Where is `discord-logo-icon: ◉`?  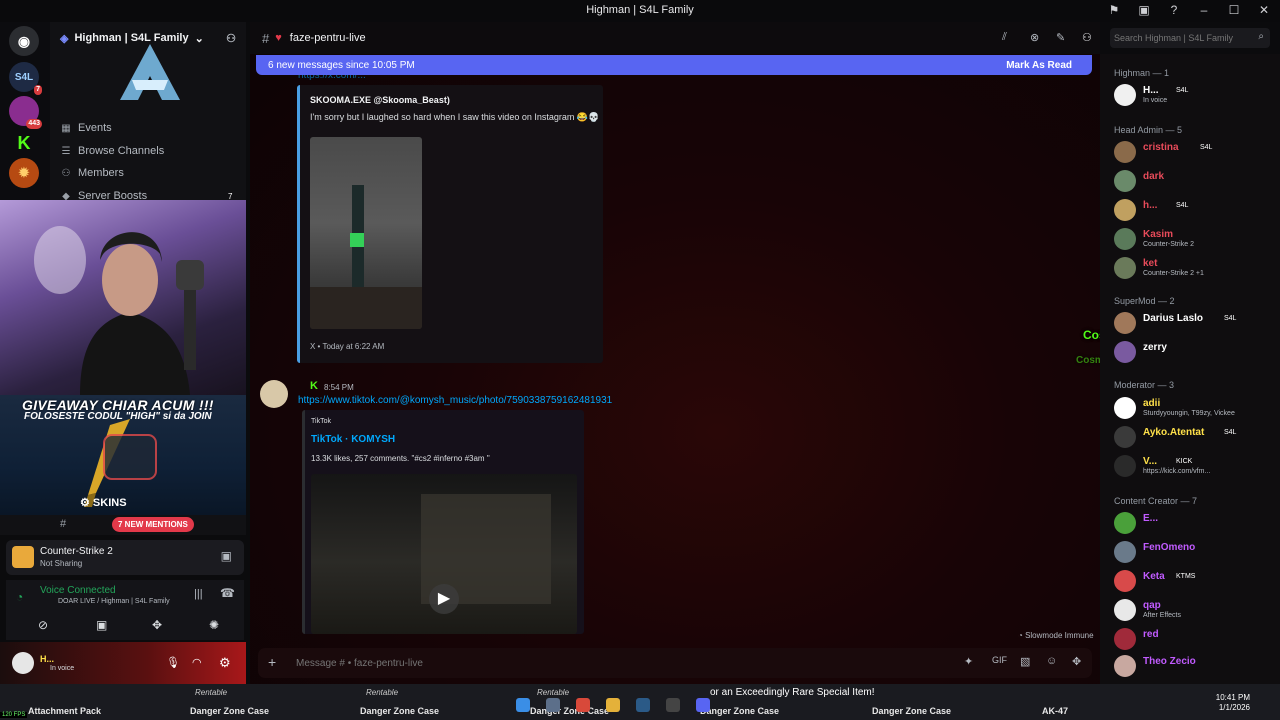 discord-logo-icon: ◉ is located at coordinates (24, 40).